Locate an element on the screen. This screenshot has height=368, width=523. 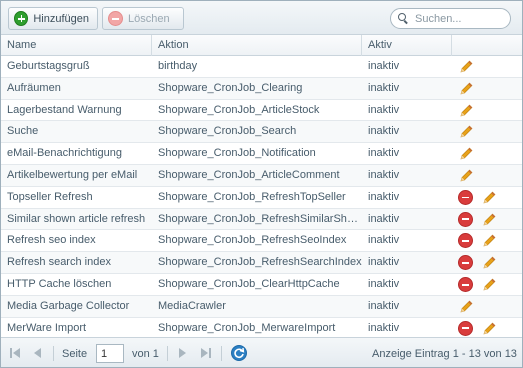
column-header-name: Name is located at coordinates (76, 45).